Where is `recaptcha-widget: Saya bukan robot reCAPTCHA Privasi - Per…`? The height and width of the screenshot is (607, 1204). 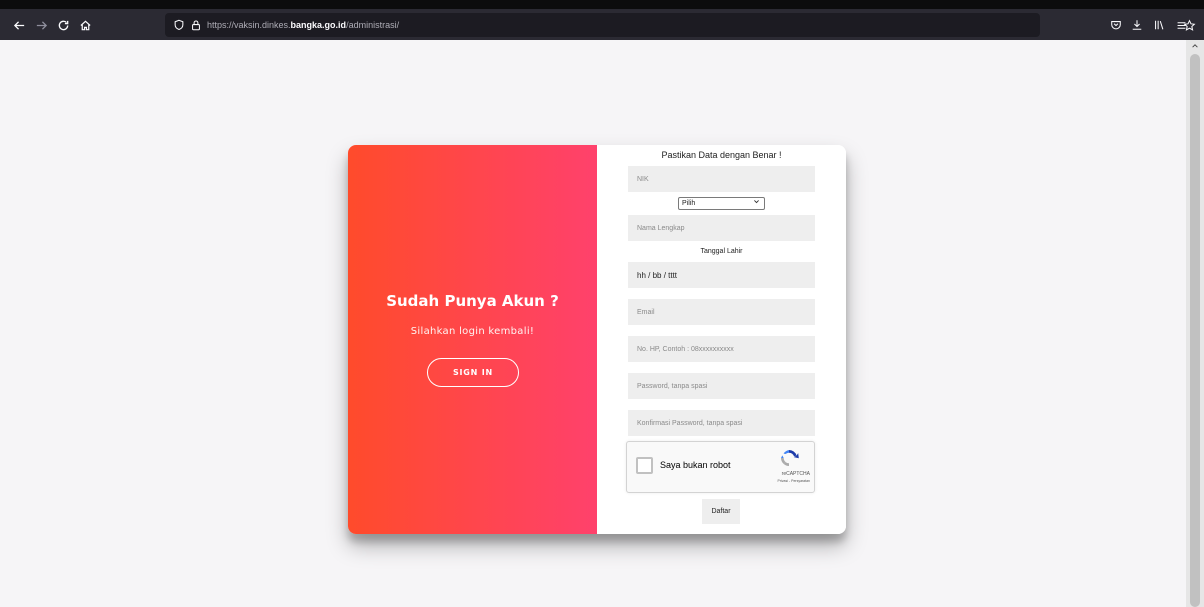
recaptcha-widget: Saya bukan robot reCAPTCHA Privasi - Per… is located at coordinates (720, 467).